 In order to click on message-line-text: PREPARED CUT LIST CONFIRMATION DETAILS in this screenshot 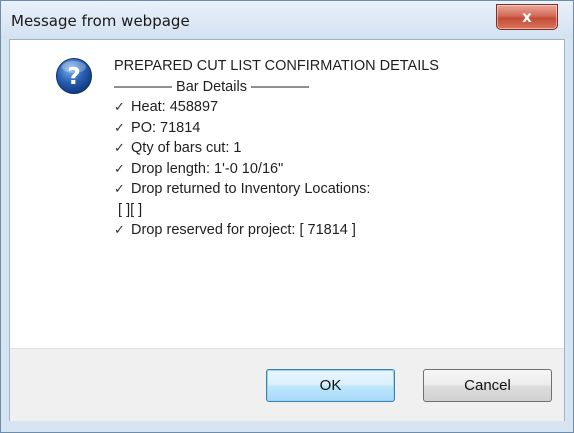, I will do `click(276, 66)`.